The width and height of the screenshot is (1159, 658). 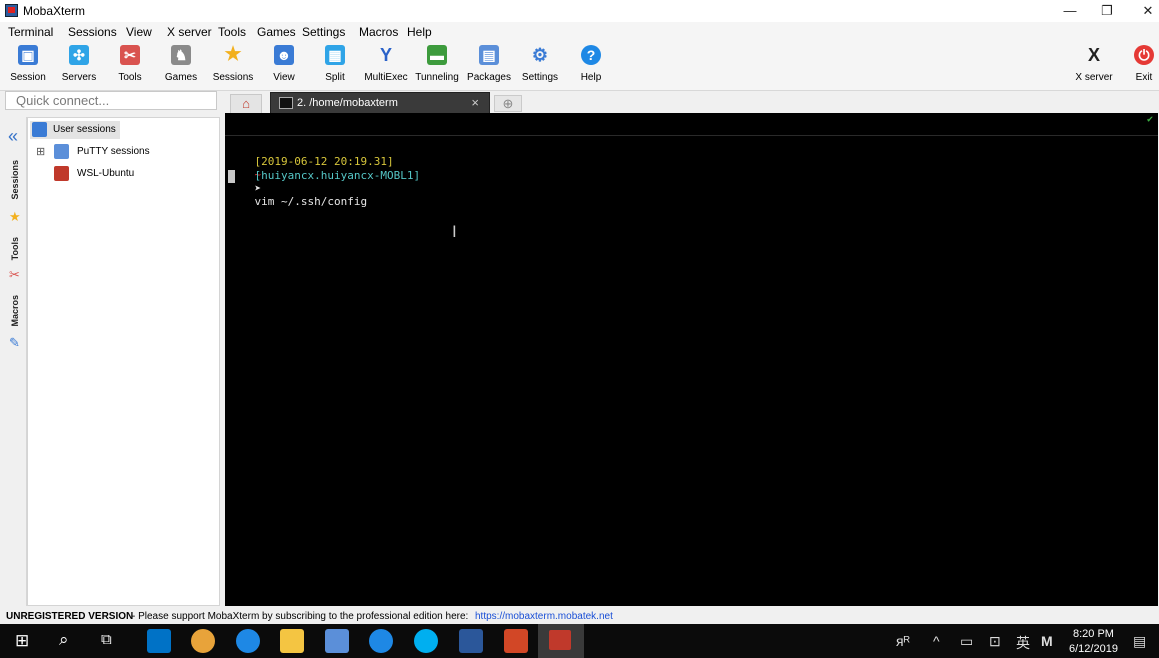 I want to click on menu-sessions: Sessions, so click(x=92, y=32).